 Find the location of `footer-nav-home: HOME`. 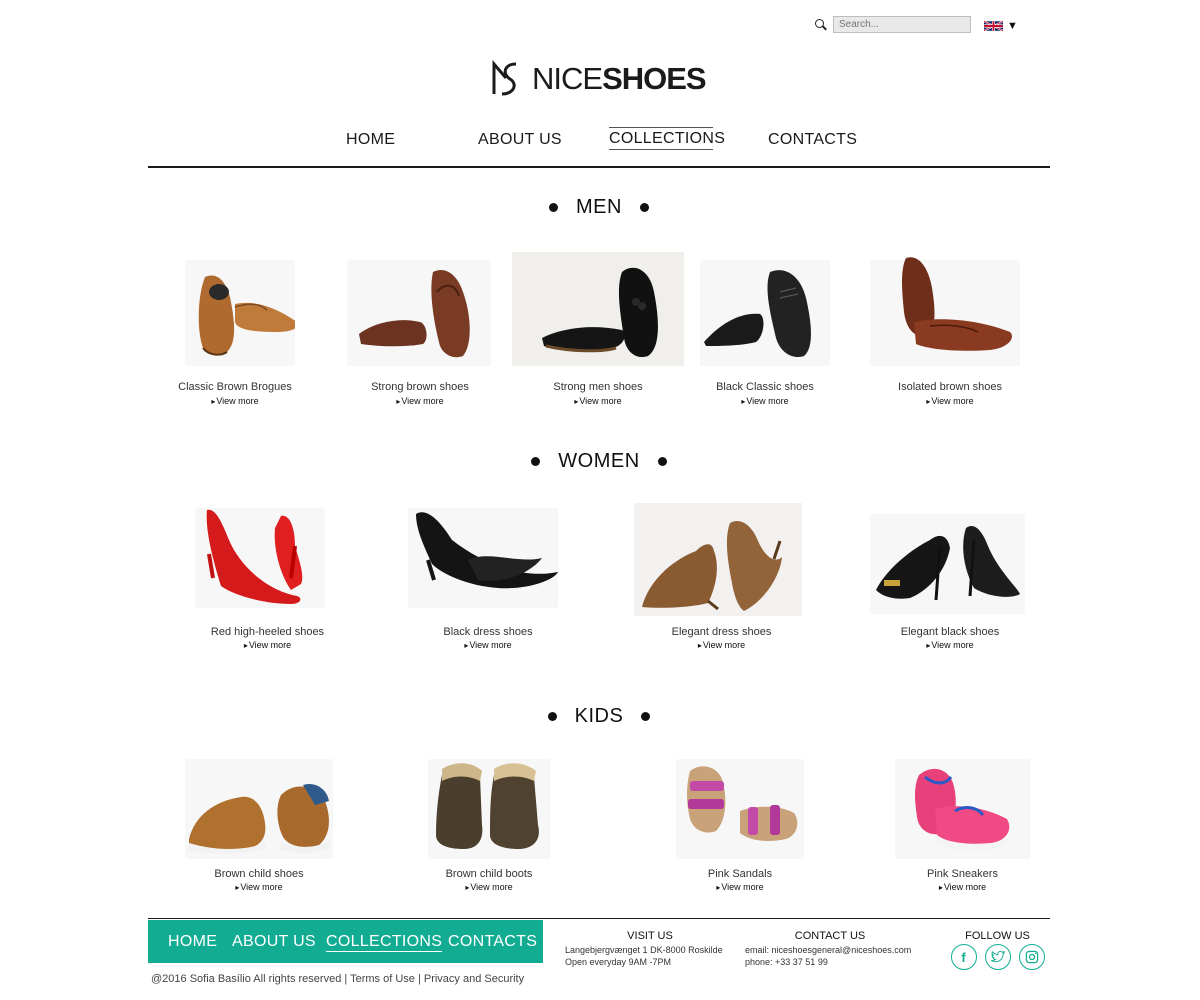

footer-nav-home: HOME is located at coordinates (192, 942).